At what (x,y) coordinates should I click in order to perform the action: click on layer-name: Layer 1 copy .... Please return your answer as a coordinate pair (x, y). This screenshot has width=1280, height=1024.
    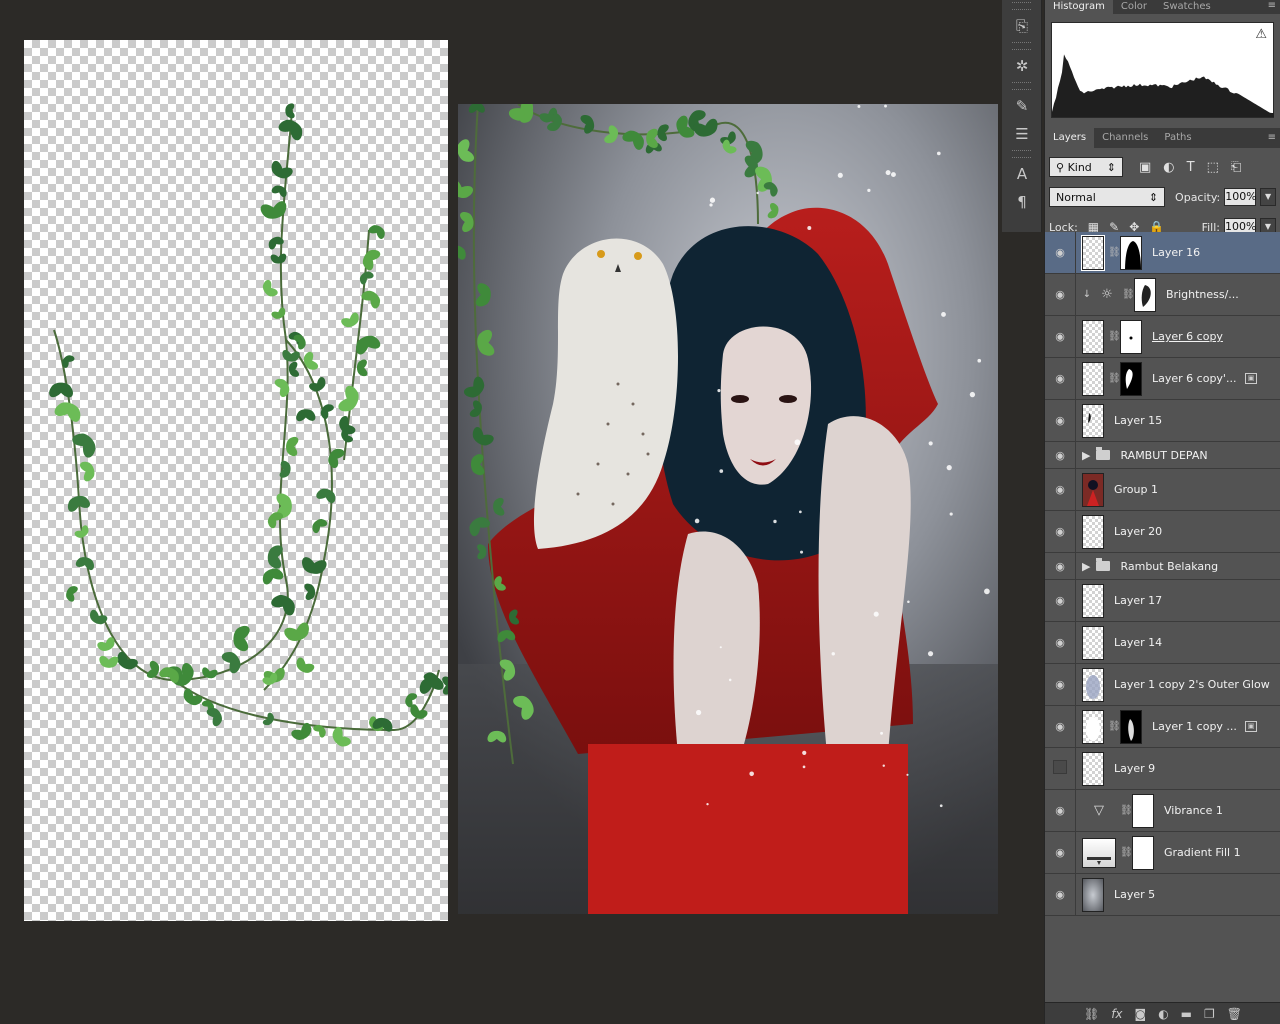
    Looking at the image, I should click on (1194, 726).